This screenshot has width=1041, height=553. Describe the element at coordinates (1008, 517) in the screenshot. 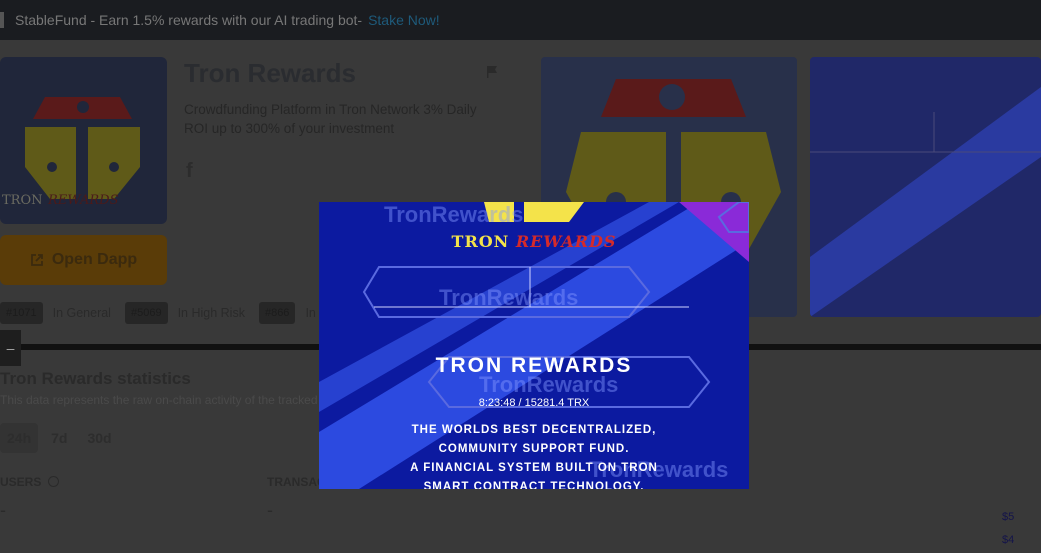

I see `axis-label: $5` at that location.